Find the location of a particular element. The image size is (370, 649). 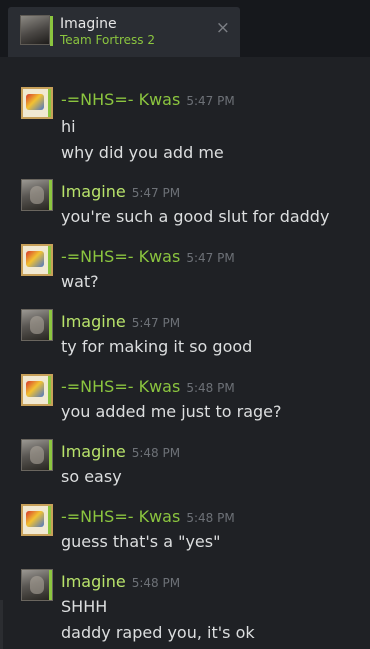

window-edge is located at coordinates (1, 624).